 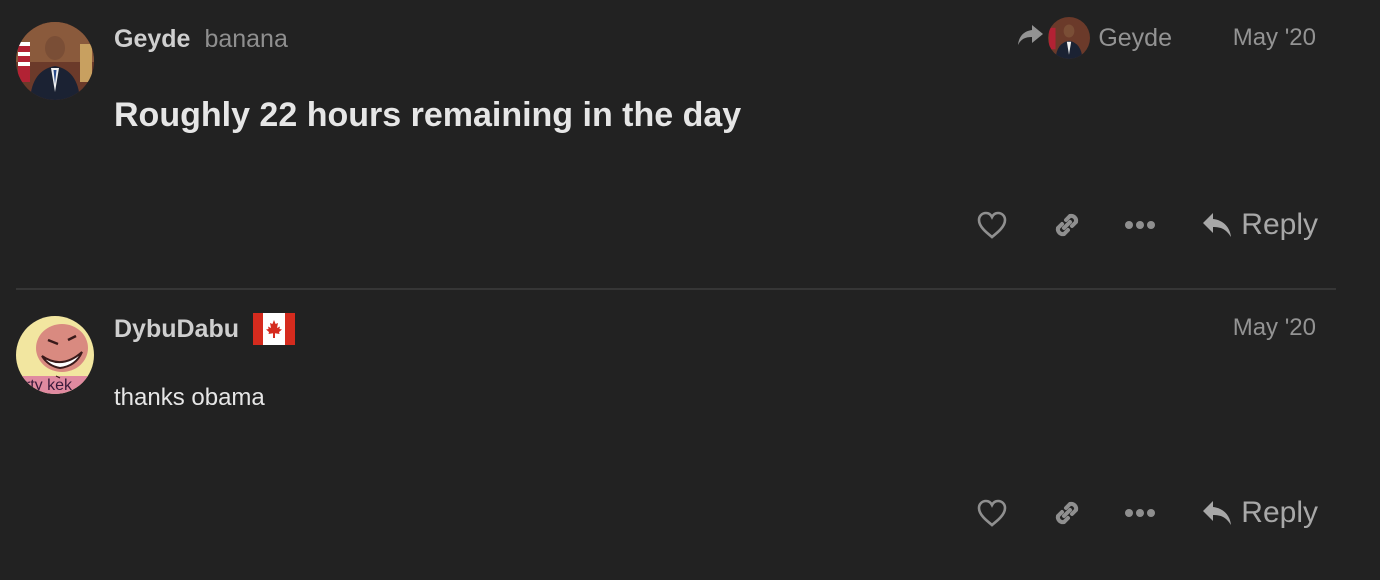 What do you see at coordinates (44, 385) in the screenshot?
I see `avatar-text: arty kek` at bounding box center [44, 385].